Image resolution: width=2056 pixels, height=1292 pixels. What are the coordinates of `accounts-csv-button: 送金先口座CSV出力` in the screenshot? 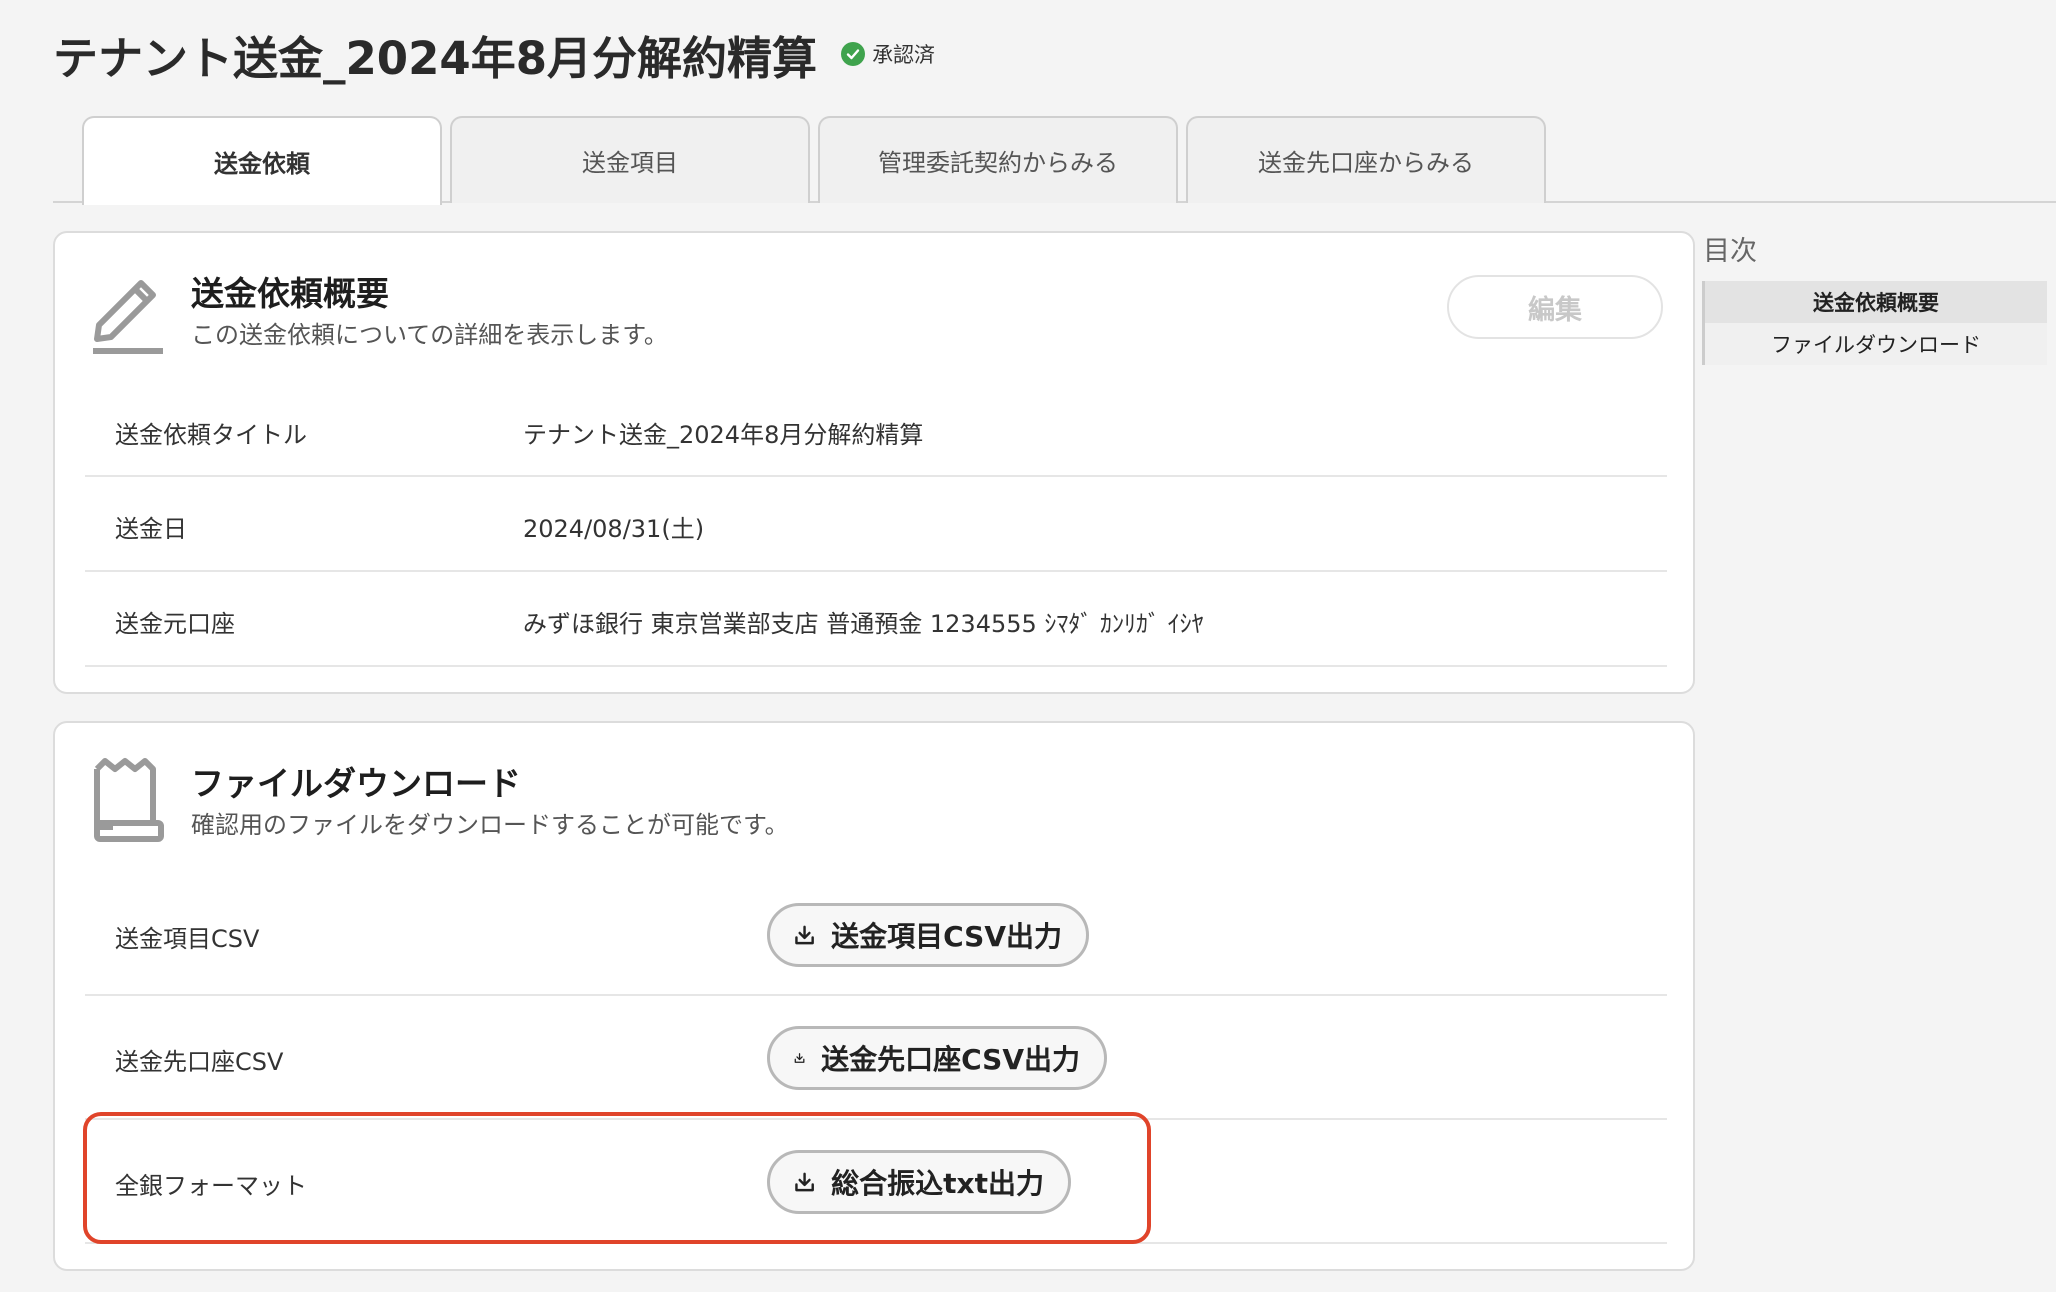 It's located at (937, 1058).